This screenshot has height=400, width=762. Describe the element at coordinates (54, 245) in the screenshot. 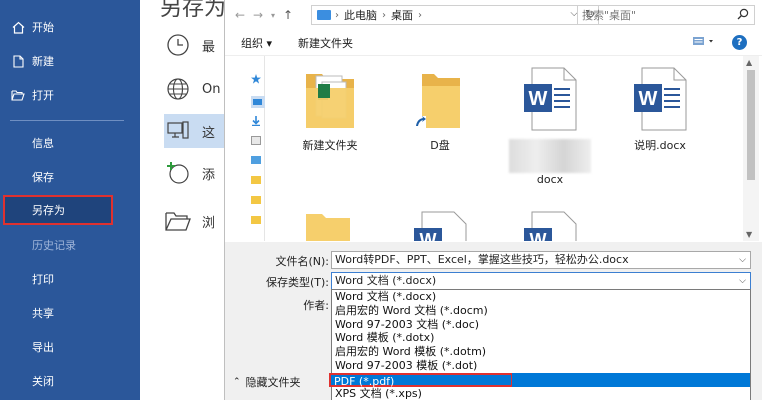

I see `sidebar-item-label: 历史记录` at that location.